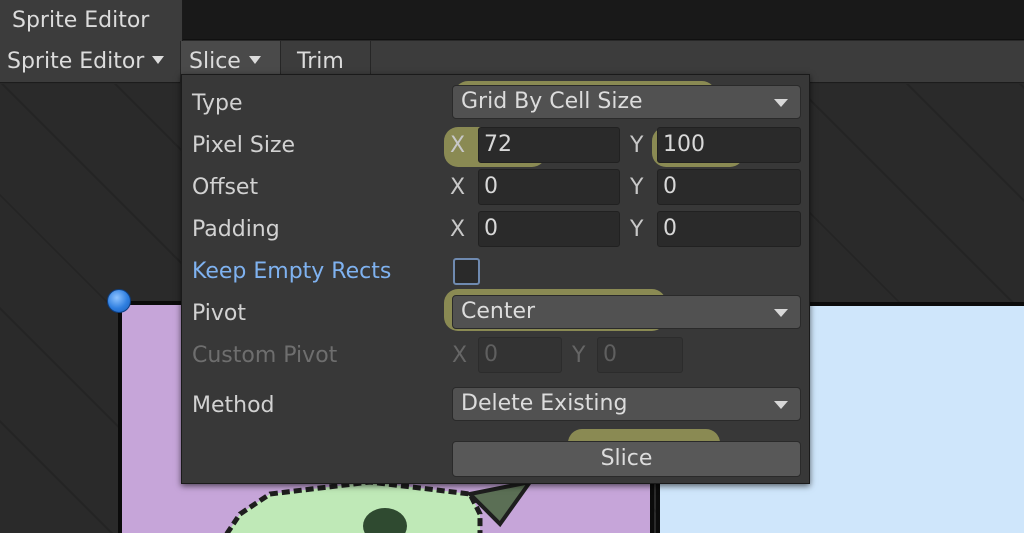  Describe the element at coordinates (458, 229) in the screenshot. I see `padding-x-axis-label: X` at that location.